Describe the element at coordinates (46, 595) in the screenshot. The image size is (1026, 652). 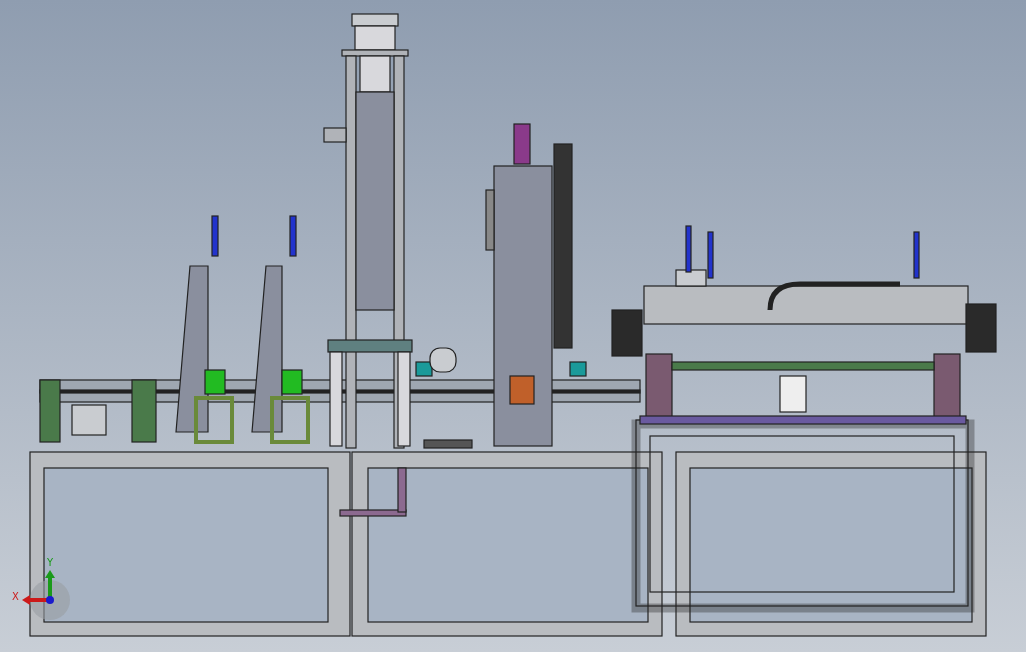
I see `axis-triad-icon` at that location.